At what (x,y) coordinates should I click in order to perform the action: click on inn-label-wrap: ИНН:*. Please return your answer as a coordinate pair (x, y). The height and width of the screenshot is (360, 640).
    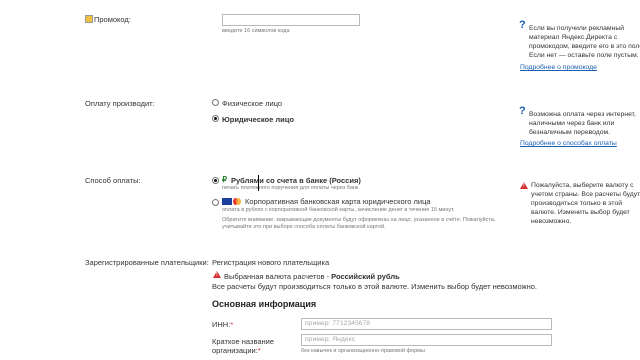
    Looking at the image, I should click on (222, 324).